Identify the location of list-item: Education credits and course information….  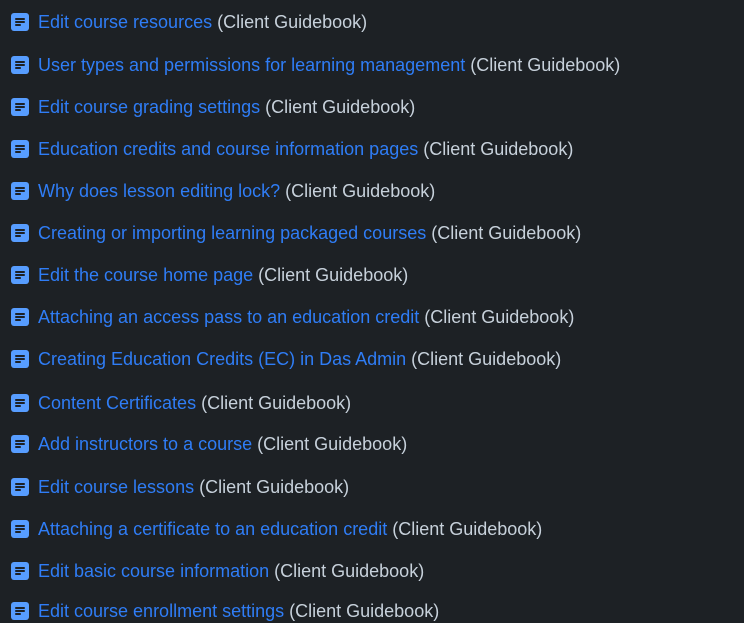
(292, 149).